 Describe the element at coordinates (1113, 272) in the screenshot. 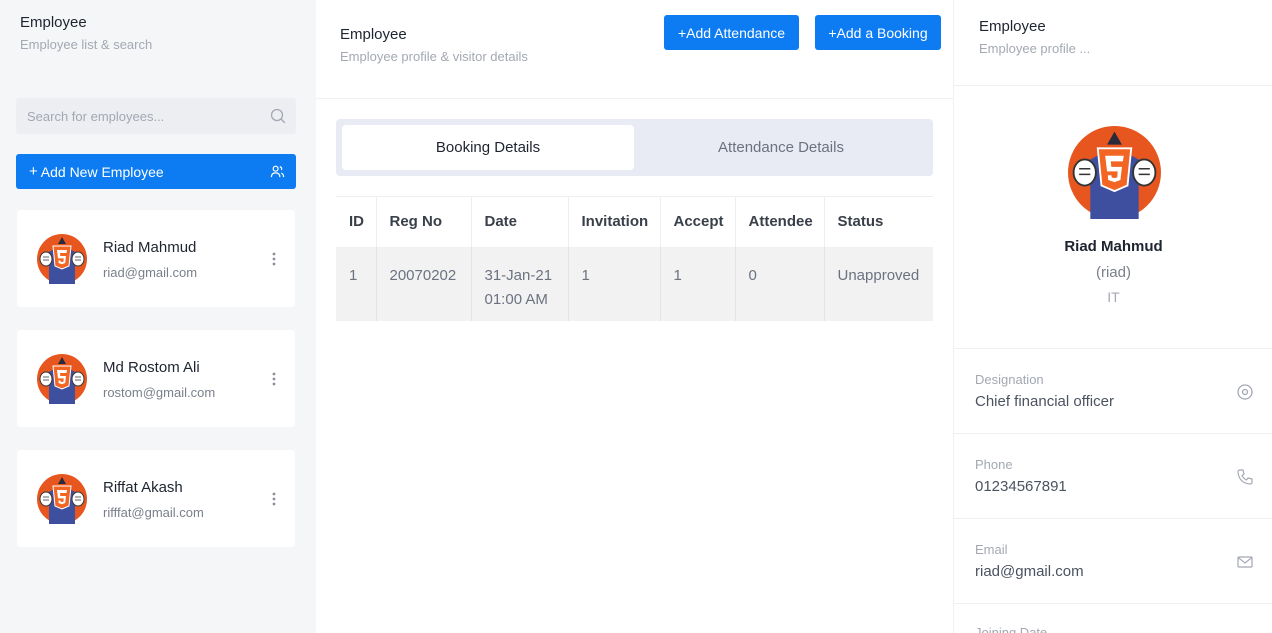

I see `profile-username: (riad)` at that location.